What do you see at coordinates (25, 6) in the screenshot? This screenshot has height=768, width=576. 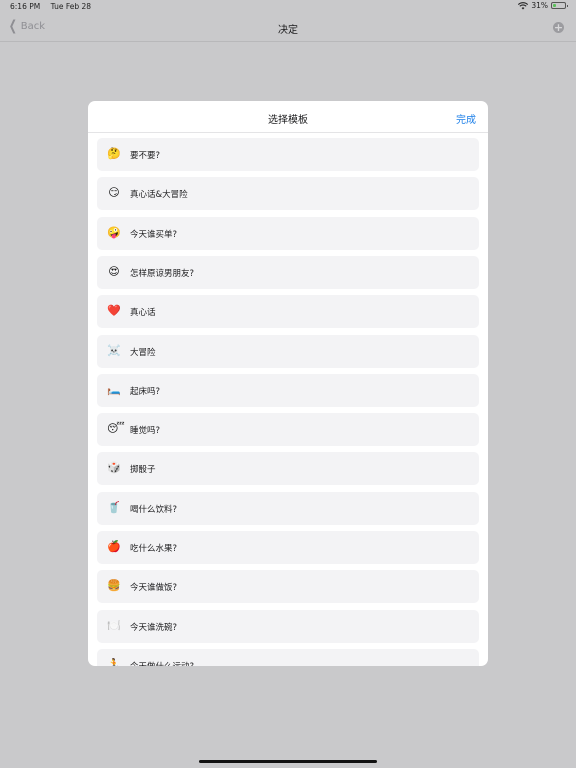 I see `status-time: 6:16 PM` at bounding box center [25, 6].